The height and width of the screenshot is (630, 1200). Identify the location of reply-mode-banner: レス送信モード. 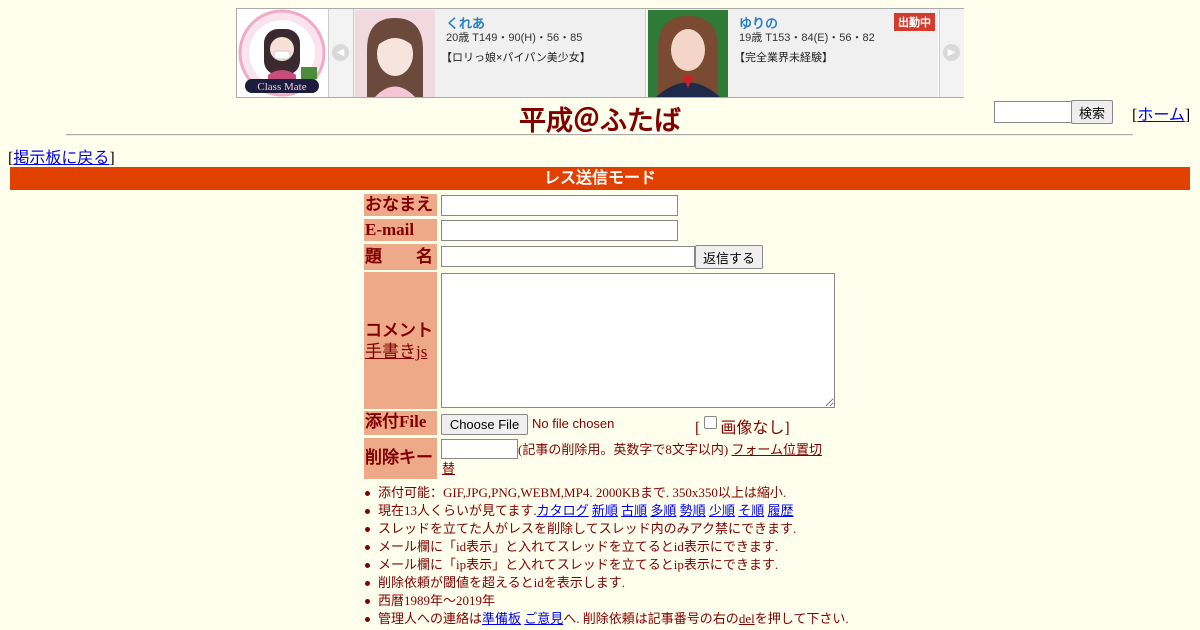
(600, 178).